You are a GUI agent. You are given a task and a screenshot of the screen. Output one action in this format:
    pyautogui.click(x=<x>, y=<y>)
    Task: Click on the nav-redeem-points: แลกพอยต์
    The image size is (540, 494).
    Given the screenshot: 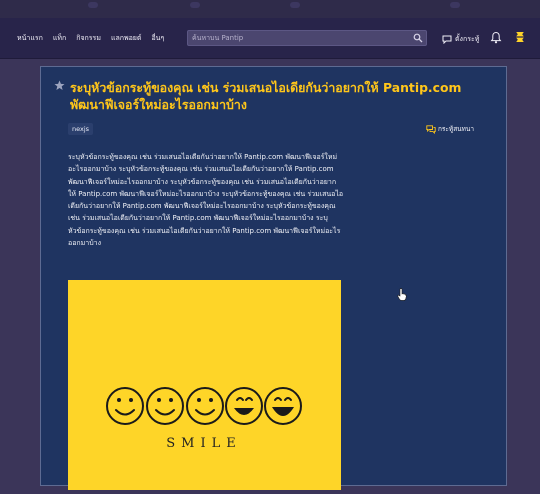 What is the action you would take?
    pyautogui.click(x=126, y=38)
    